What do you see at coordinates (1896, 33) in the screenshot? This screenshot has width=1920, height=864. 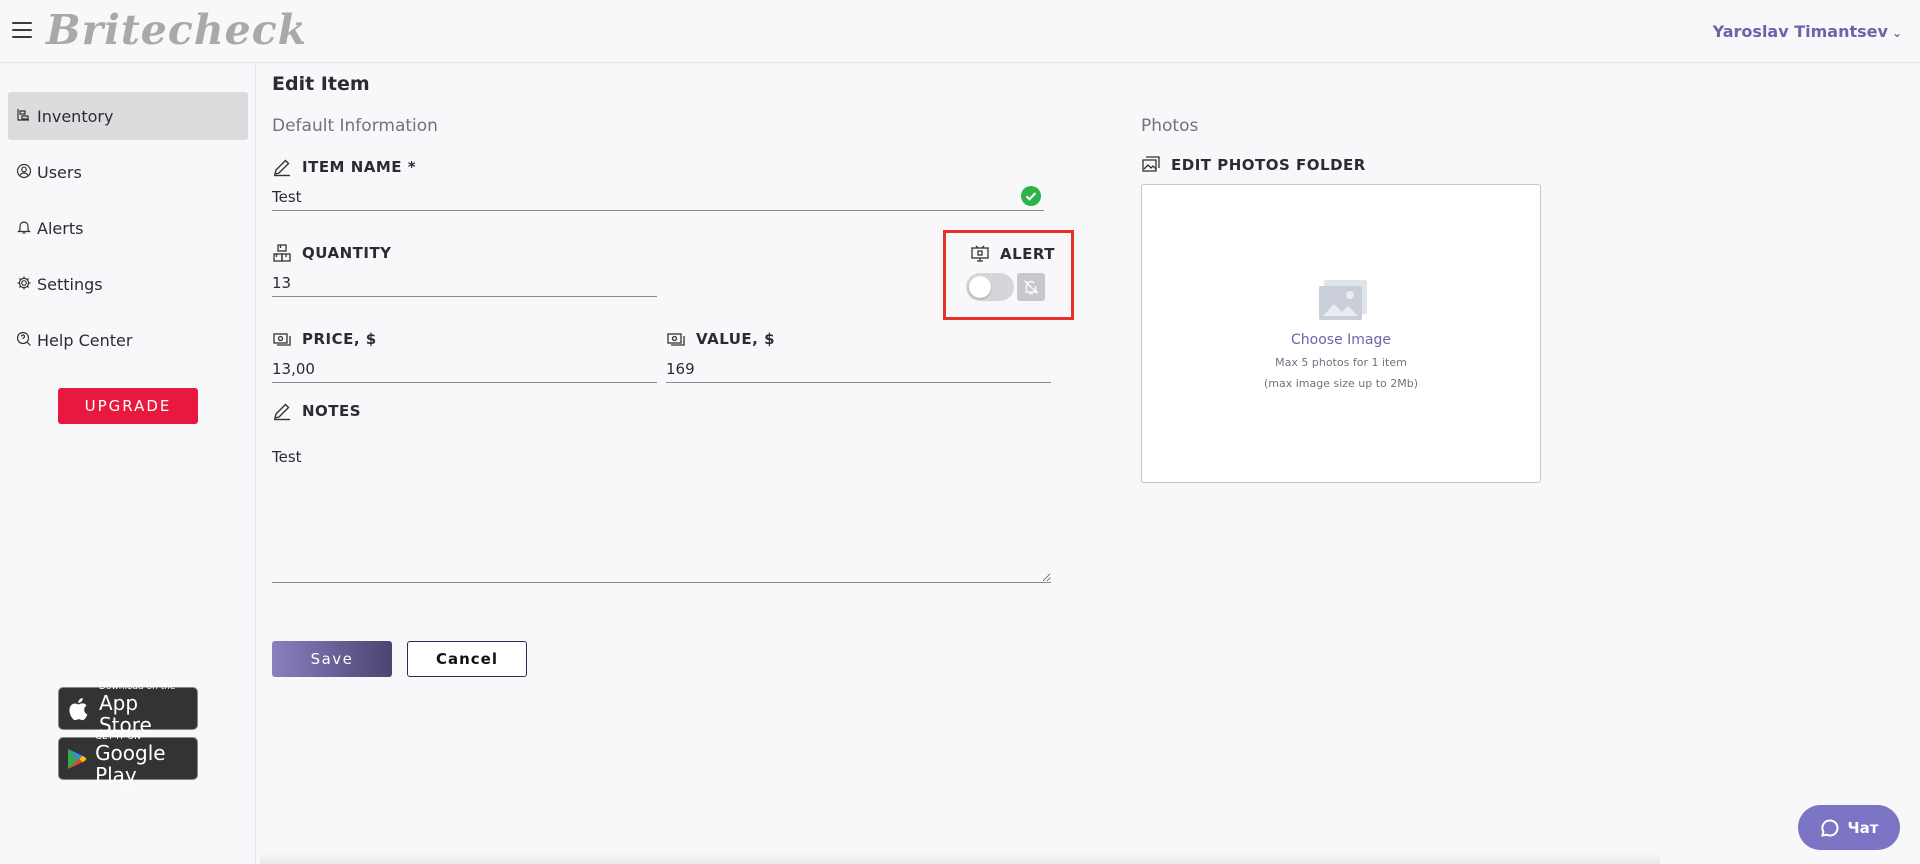 I see `chevron-down-icon: ⌄` at bounding box center [1896, 33].